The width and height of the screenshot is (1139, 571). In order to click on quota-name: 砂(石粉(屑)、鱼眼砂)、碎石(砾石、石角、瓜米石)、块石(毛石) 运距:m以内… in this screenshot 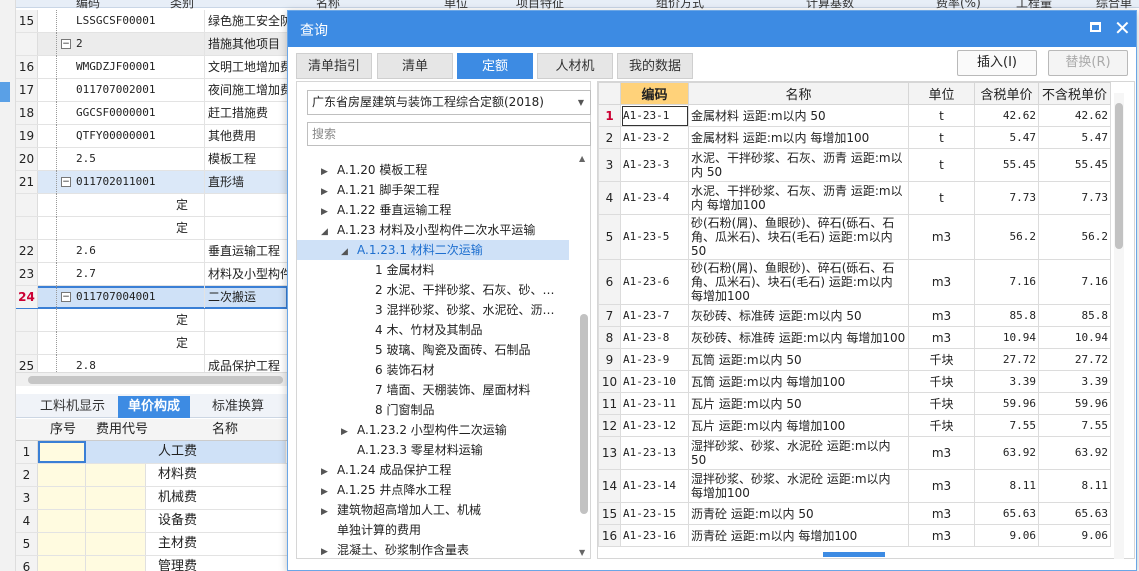, I will do `click(798, 282)`.